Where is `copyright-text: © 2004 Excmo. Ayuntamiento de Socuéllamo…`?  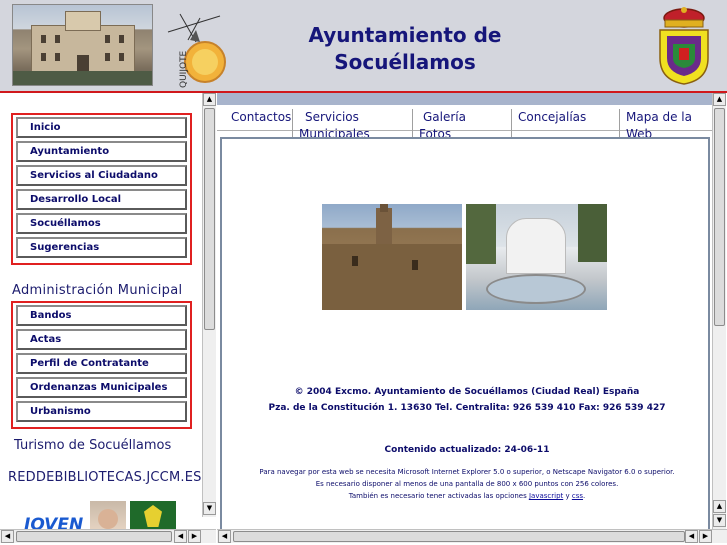 copyright-text: © 2004 Excmo. Ayuntamiento de Socuéllamo… is located at coordinates (467, 392).